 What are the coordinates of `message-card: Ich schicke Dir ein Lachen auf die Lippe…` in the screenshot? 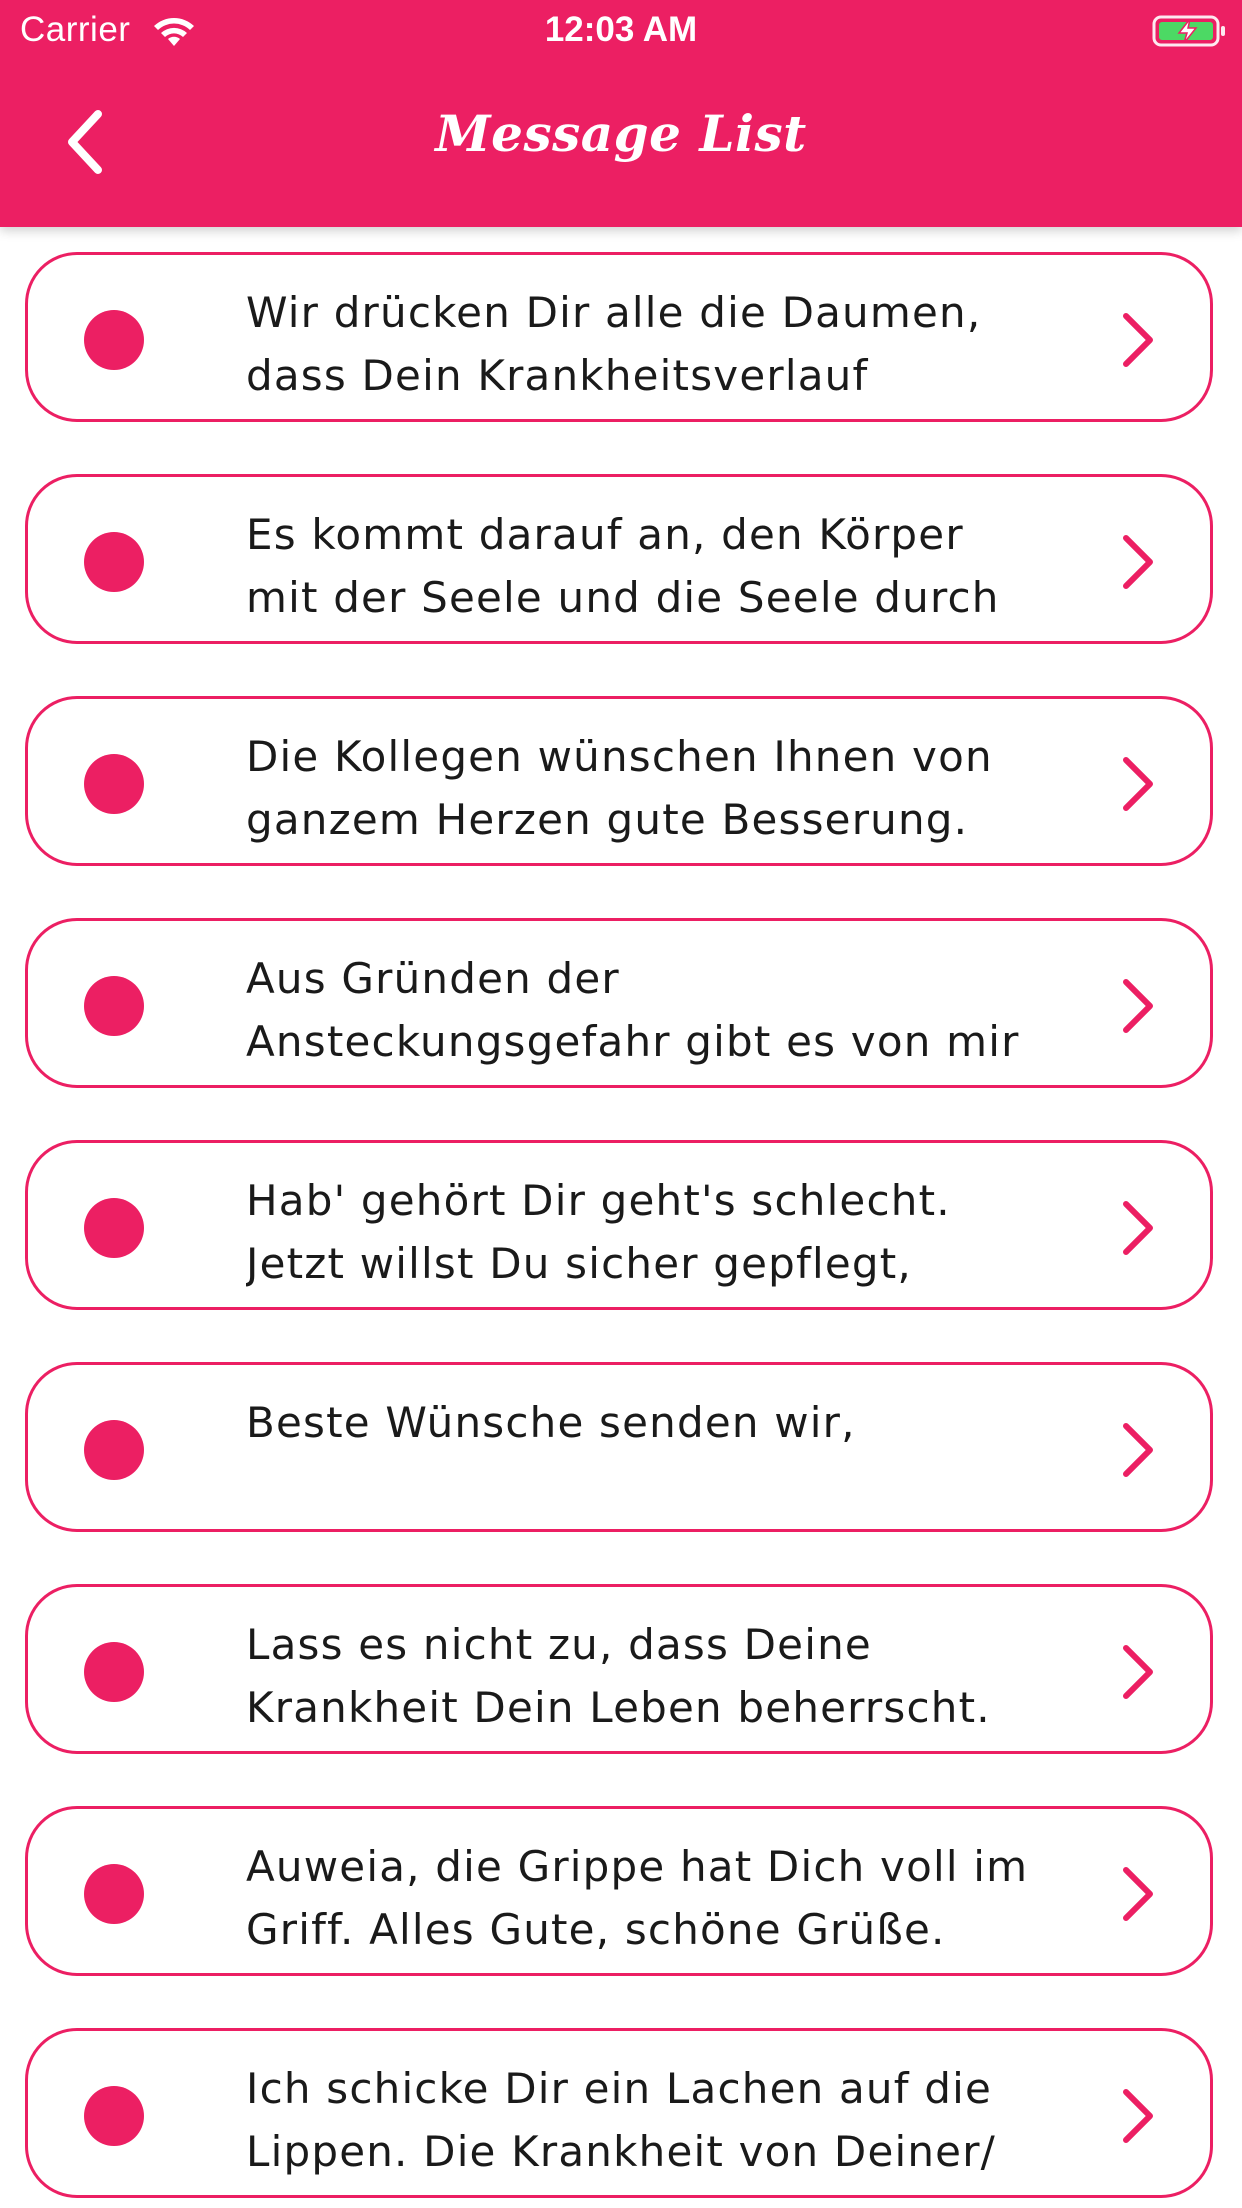 It's located at (619, 2113).